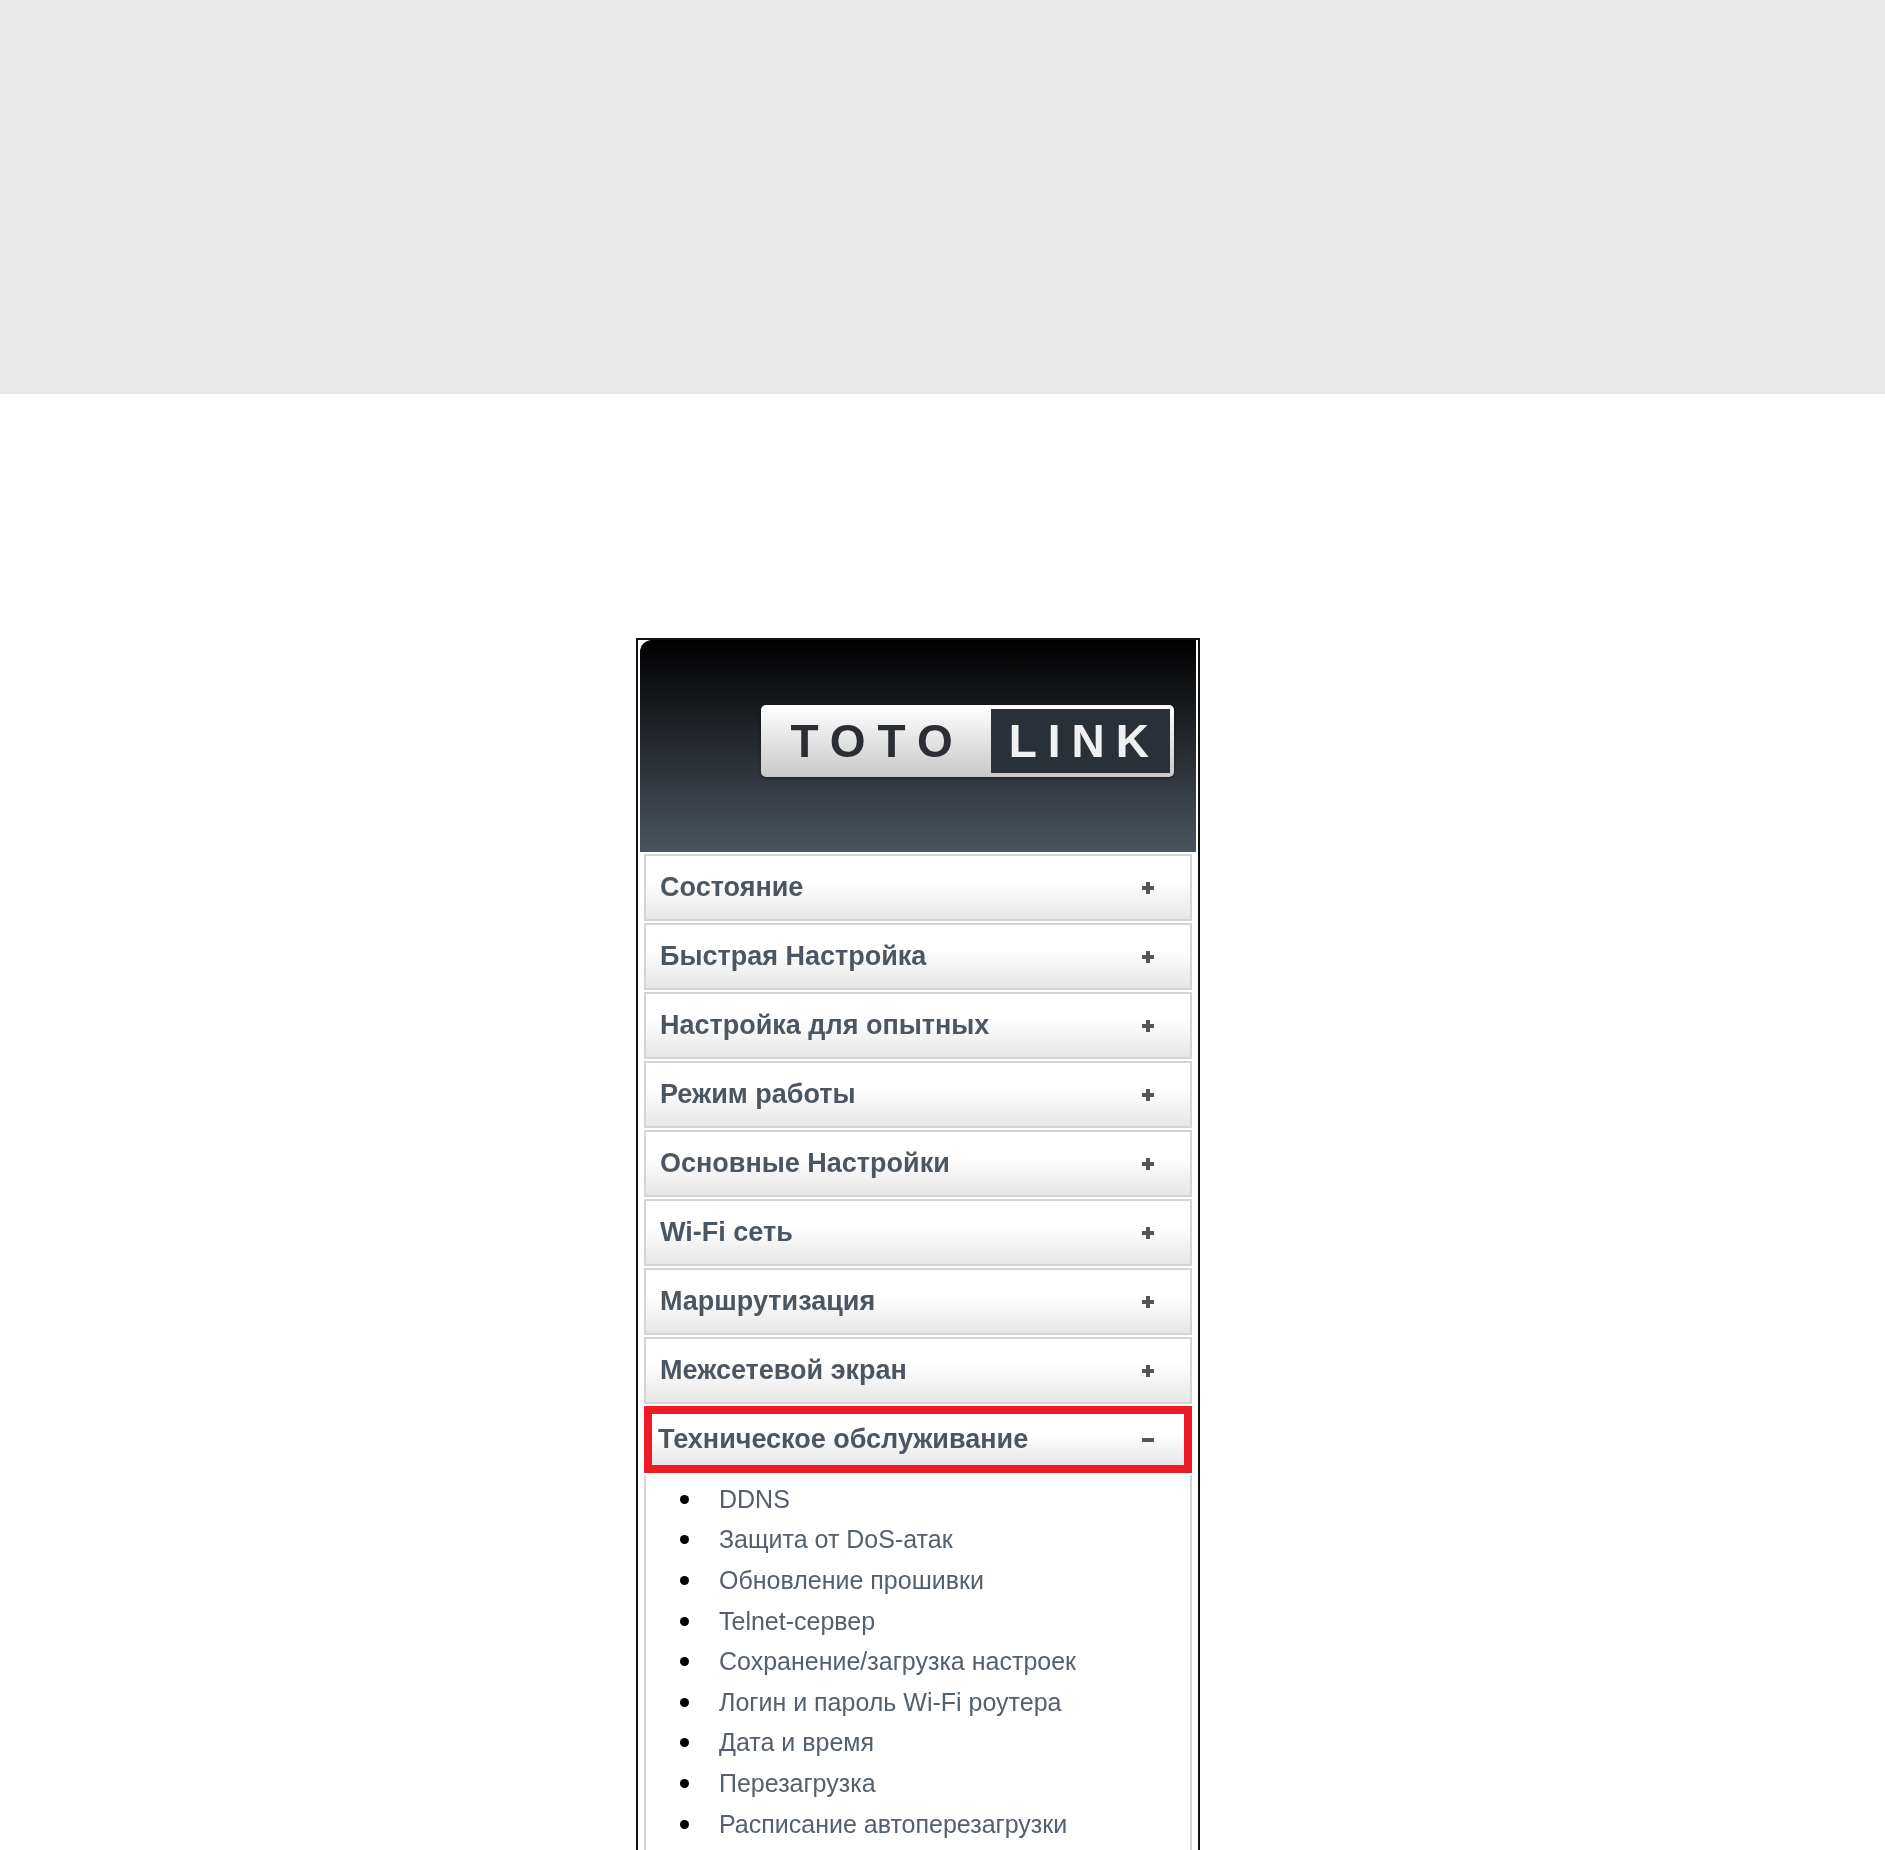 This screenshot has height=1850, width=1885. Describe the element at coordinates (754, 1499) in the screenshot. I see `submenu-link: DDNS` at that location.